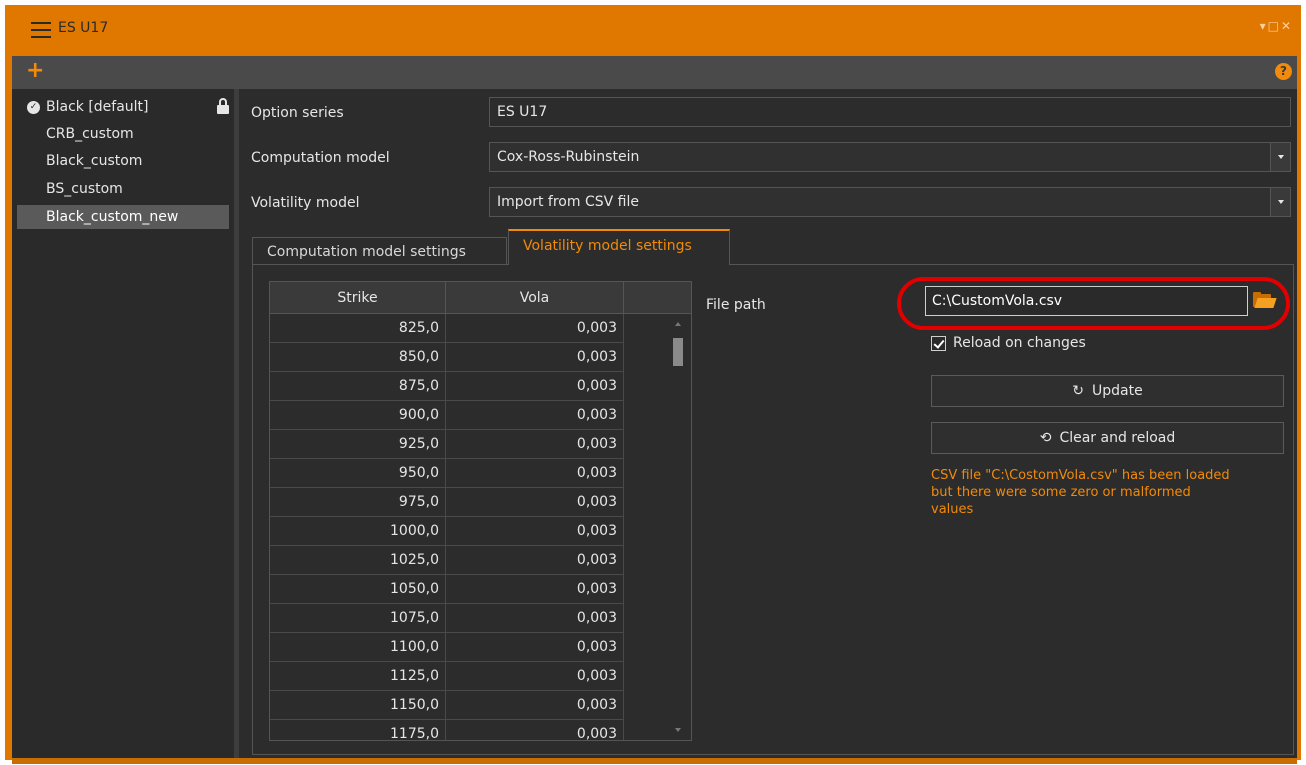 This screenshot has width=1306, height=765. What do you see at coordinates (112, 217) in the screenshot?
I see `sidebar-item-label: Black_custom_new` at bounding box center [112, 217].